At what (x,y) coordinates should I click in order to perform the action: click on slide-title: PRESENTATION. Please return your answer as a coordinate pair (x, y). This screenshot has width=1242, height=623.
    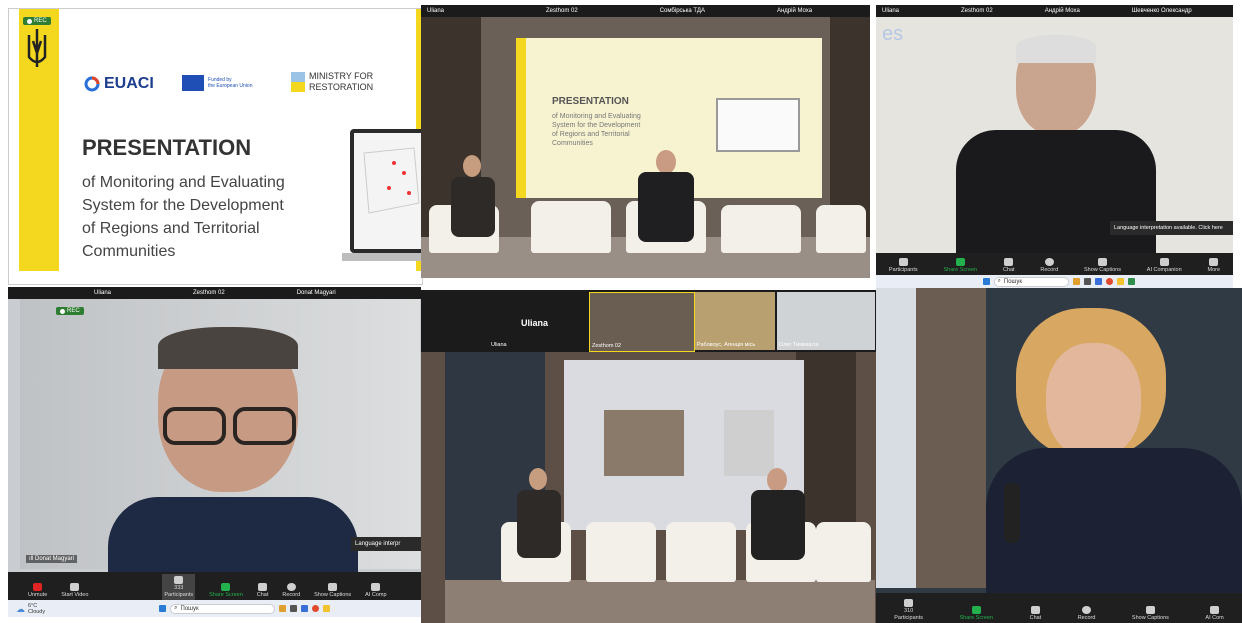
    Looking at the image, I should click on (167, 147).